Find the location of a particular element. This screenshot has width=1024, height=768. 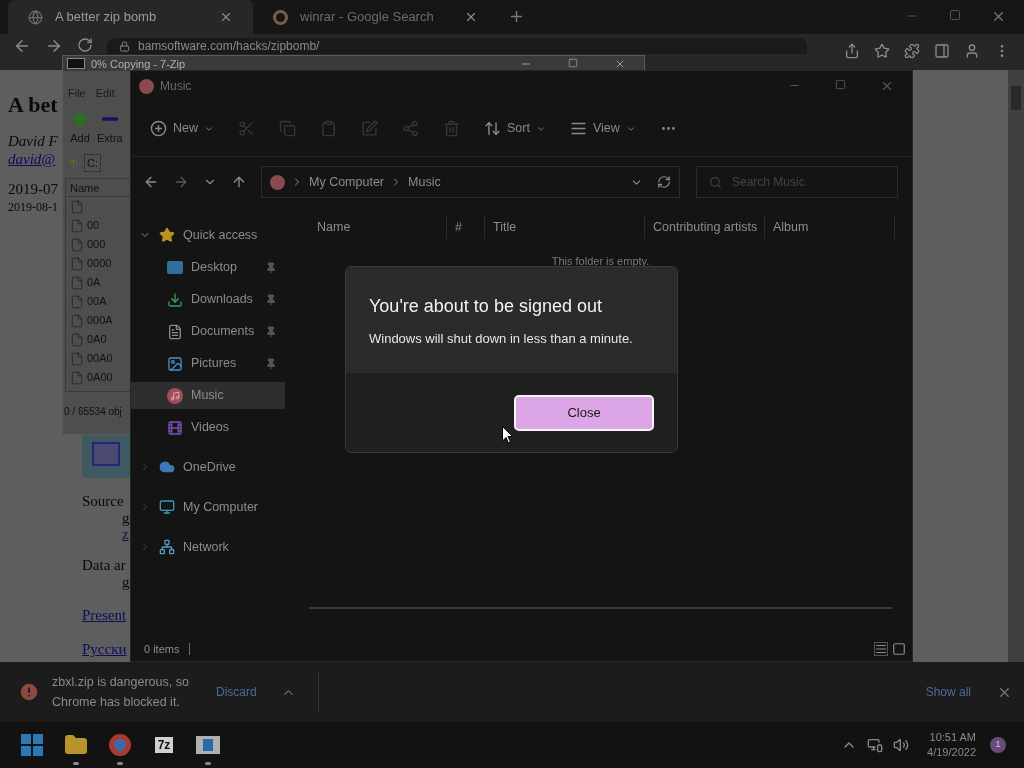

nav-label: Quick access is located at coordinates (220, 235).